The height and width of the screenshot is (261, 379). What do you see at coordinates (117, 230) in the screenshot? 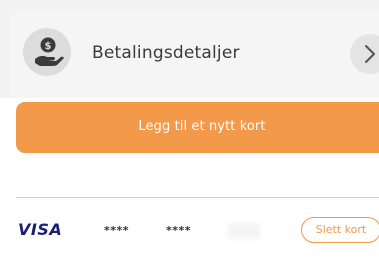
I see `card-number-group-1: ****` at bounding box center [117, 230].